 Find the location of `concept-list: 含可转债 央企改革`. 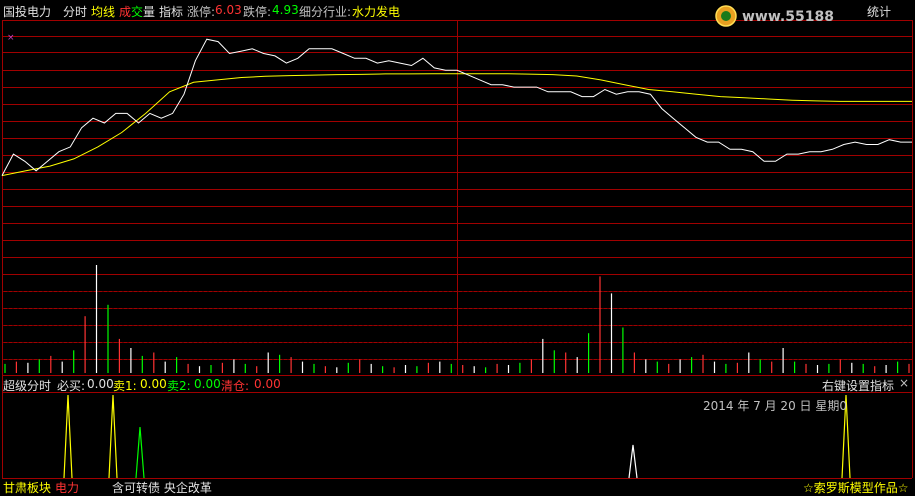

concept-list: 含可转债 央企改革 is located at coordinates (162, 488).